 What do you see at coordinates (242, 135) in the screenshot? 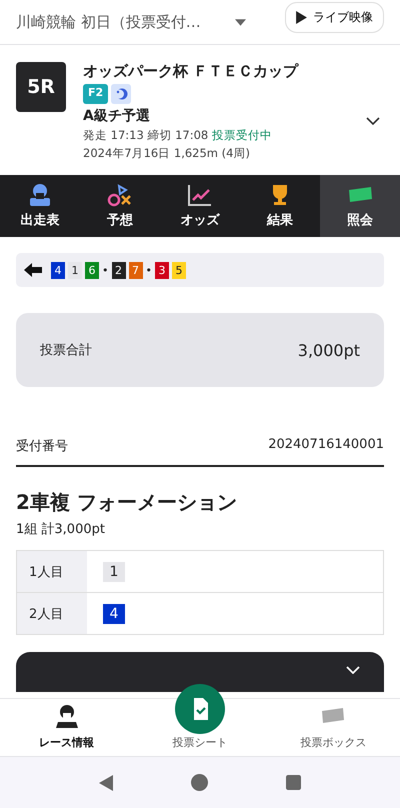
I see `betting-status: 投票受付中` at bounding box center [242, 135].